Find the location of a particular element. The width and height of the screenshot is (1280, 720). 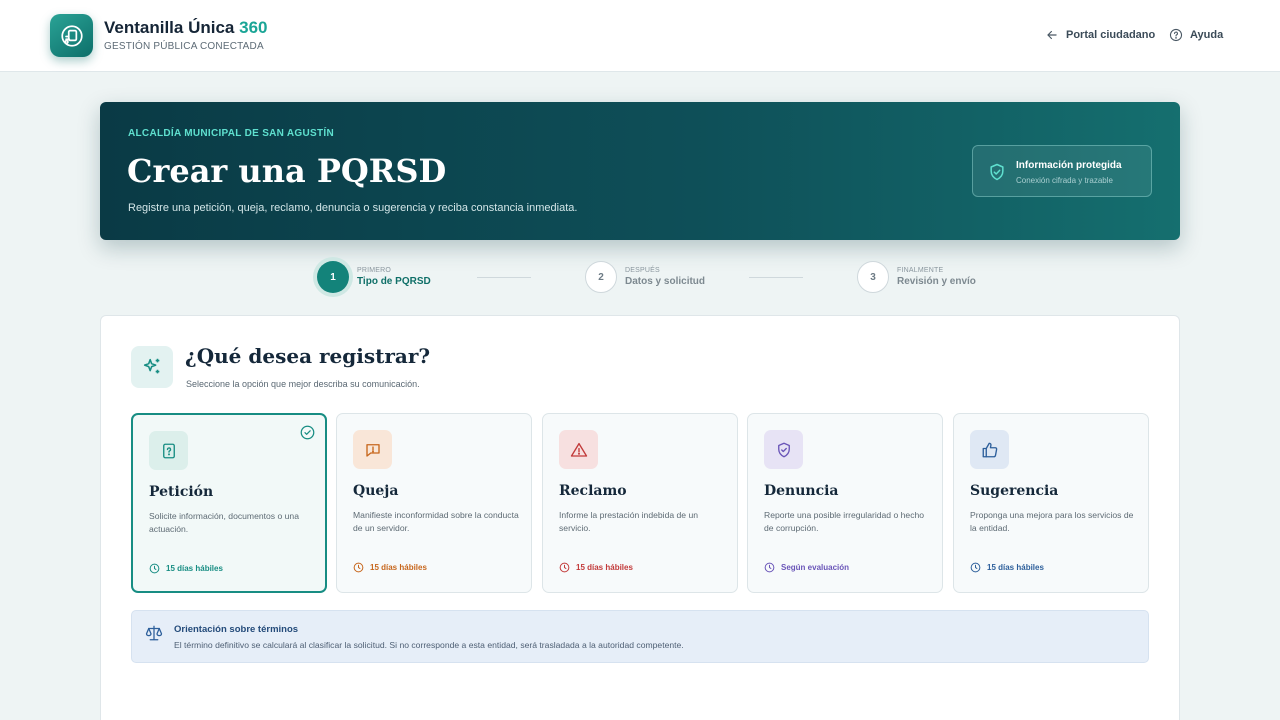

step-1-label: Tipo de PQRSD is located at coordinates (394, 281).